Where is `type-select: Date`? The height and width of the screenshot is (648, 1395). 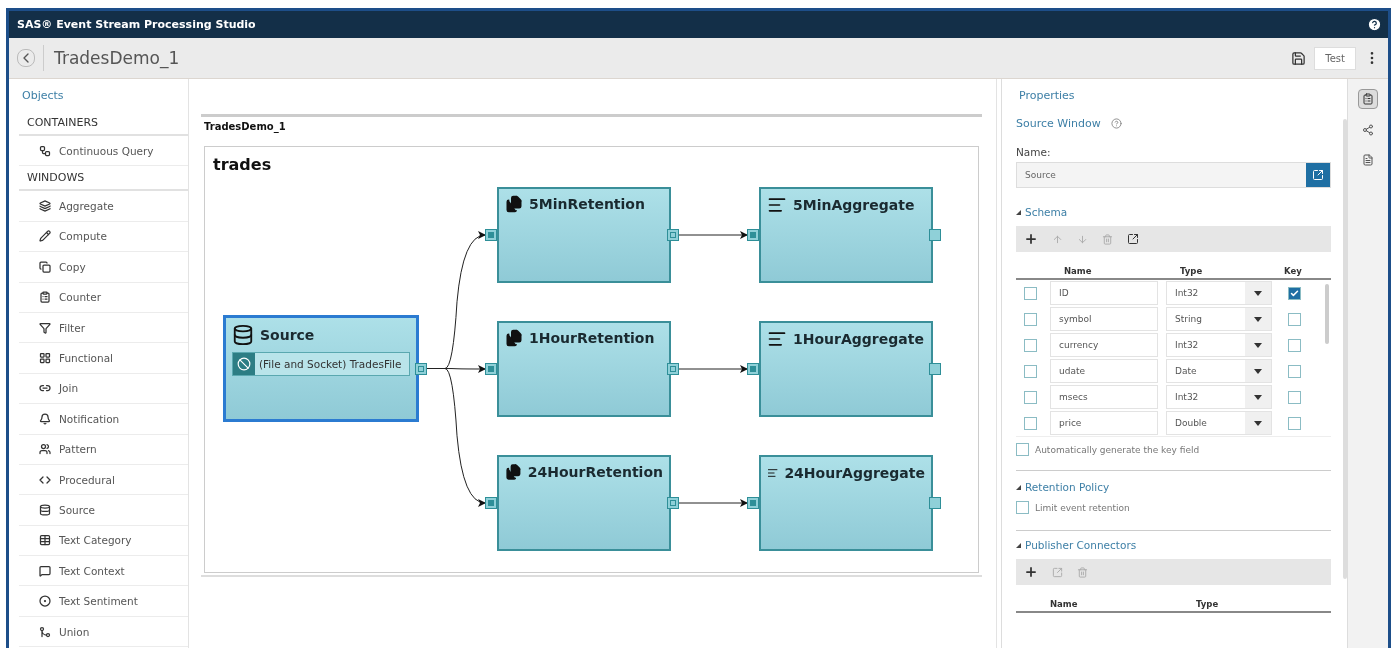
type-select: Date is located at coordinates (1219, 371).